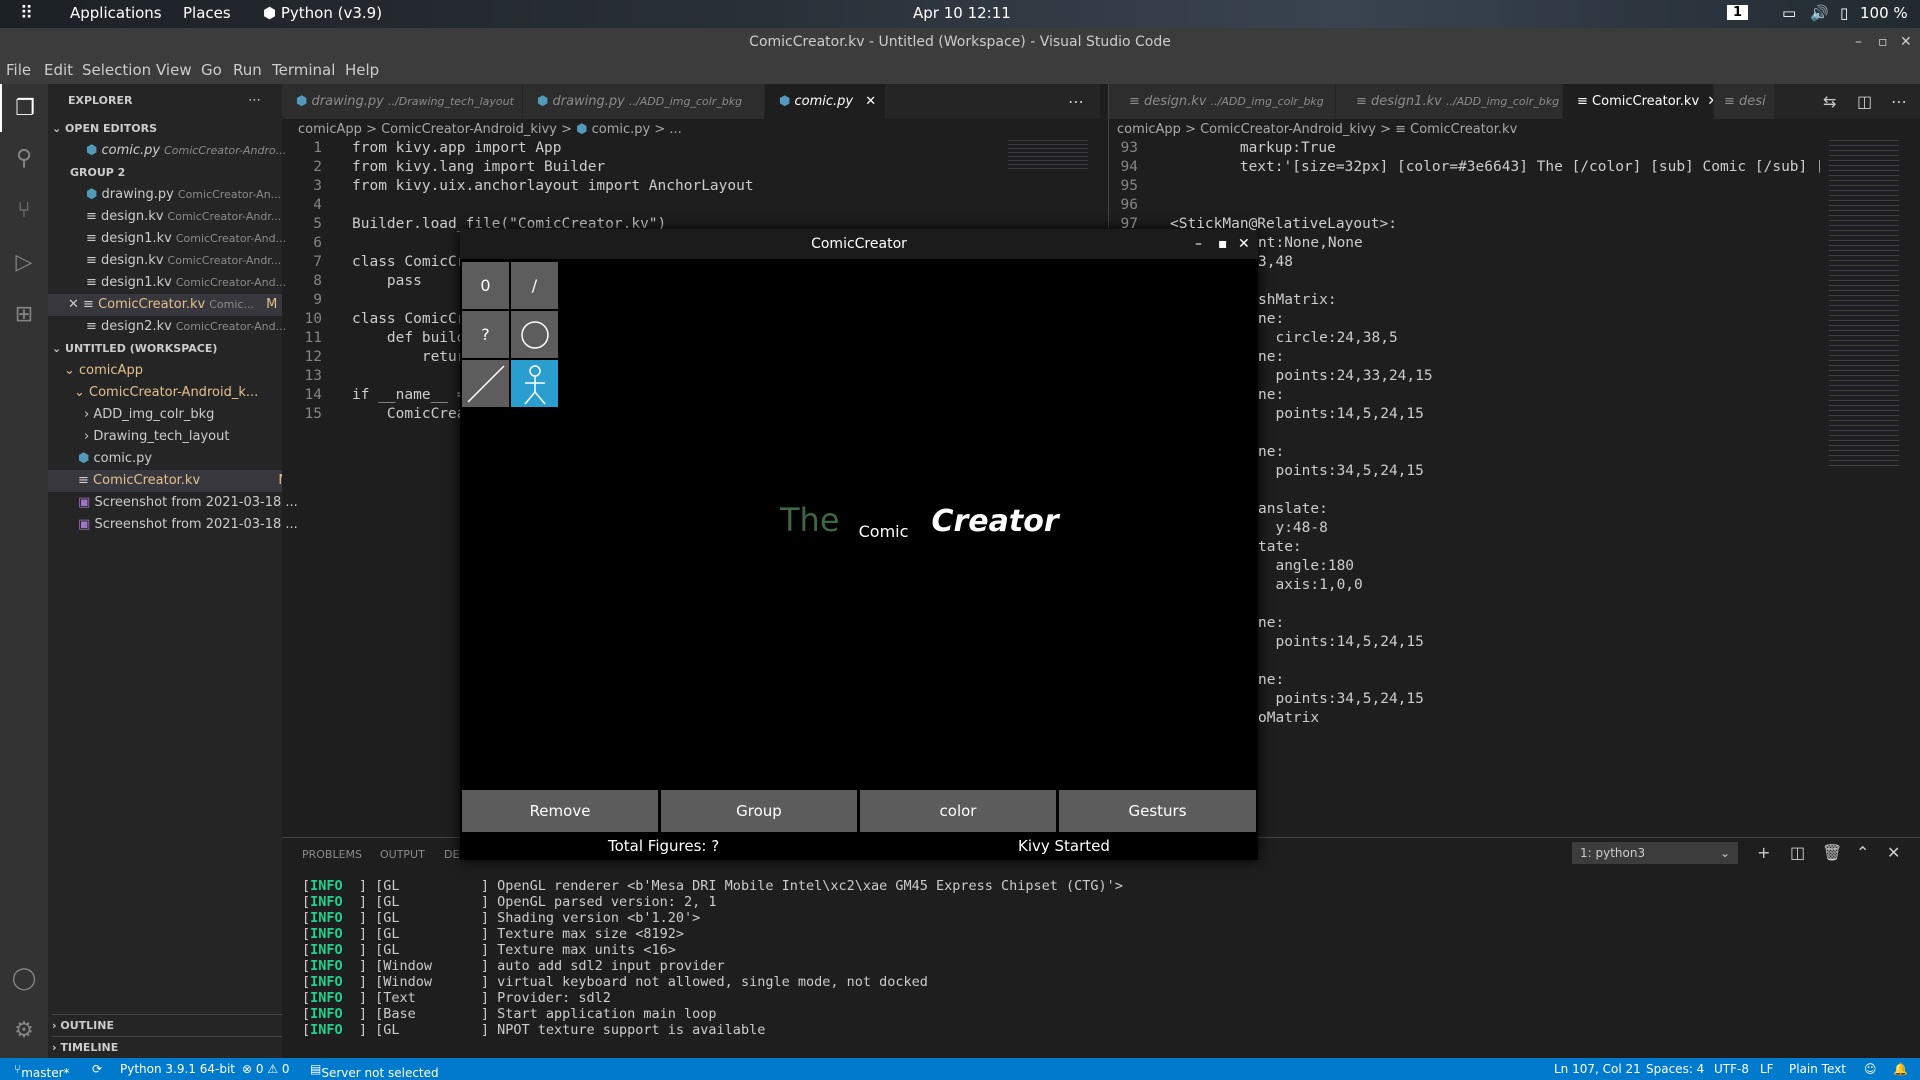 This screenshot has width=1920, height=1080. I want to click on eol: LF, so click(1767, 1069).